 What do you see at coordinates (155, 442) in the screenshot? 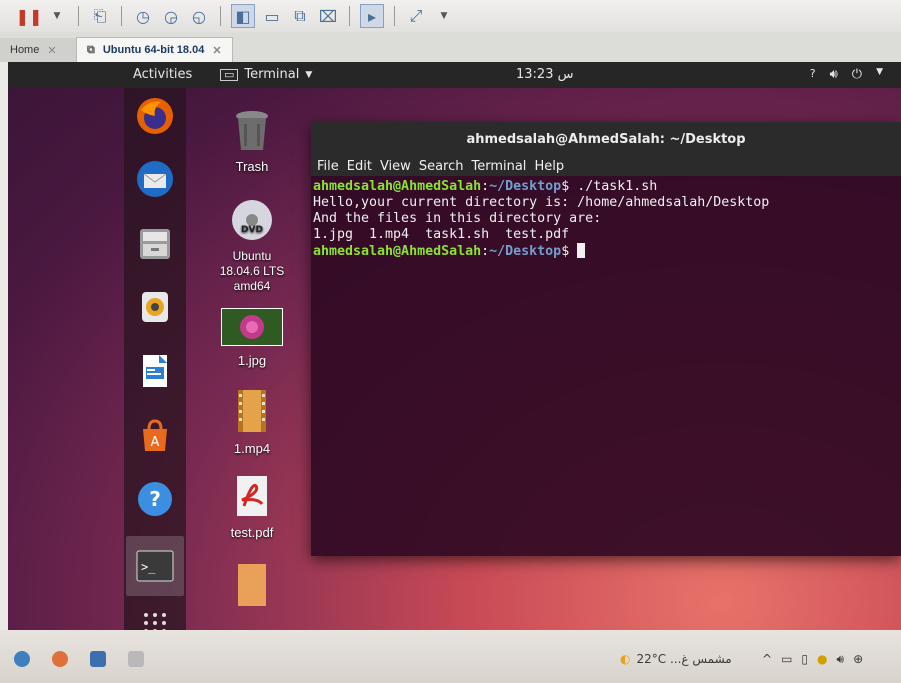
I see `svg-text: A` at bounding box center [155, 442].